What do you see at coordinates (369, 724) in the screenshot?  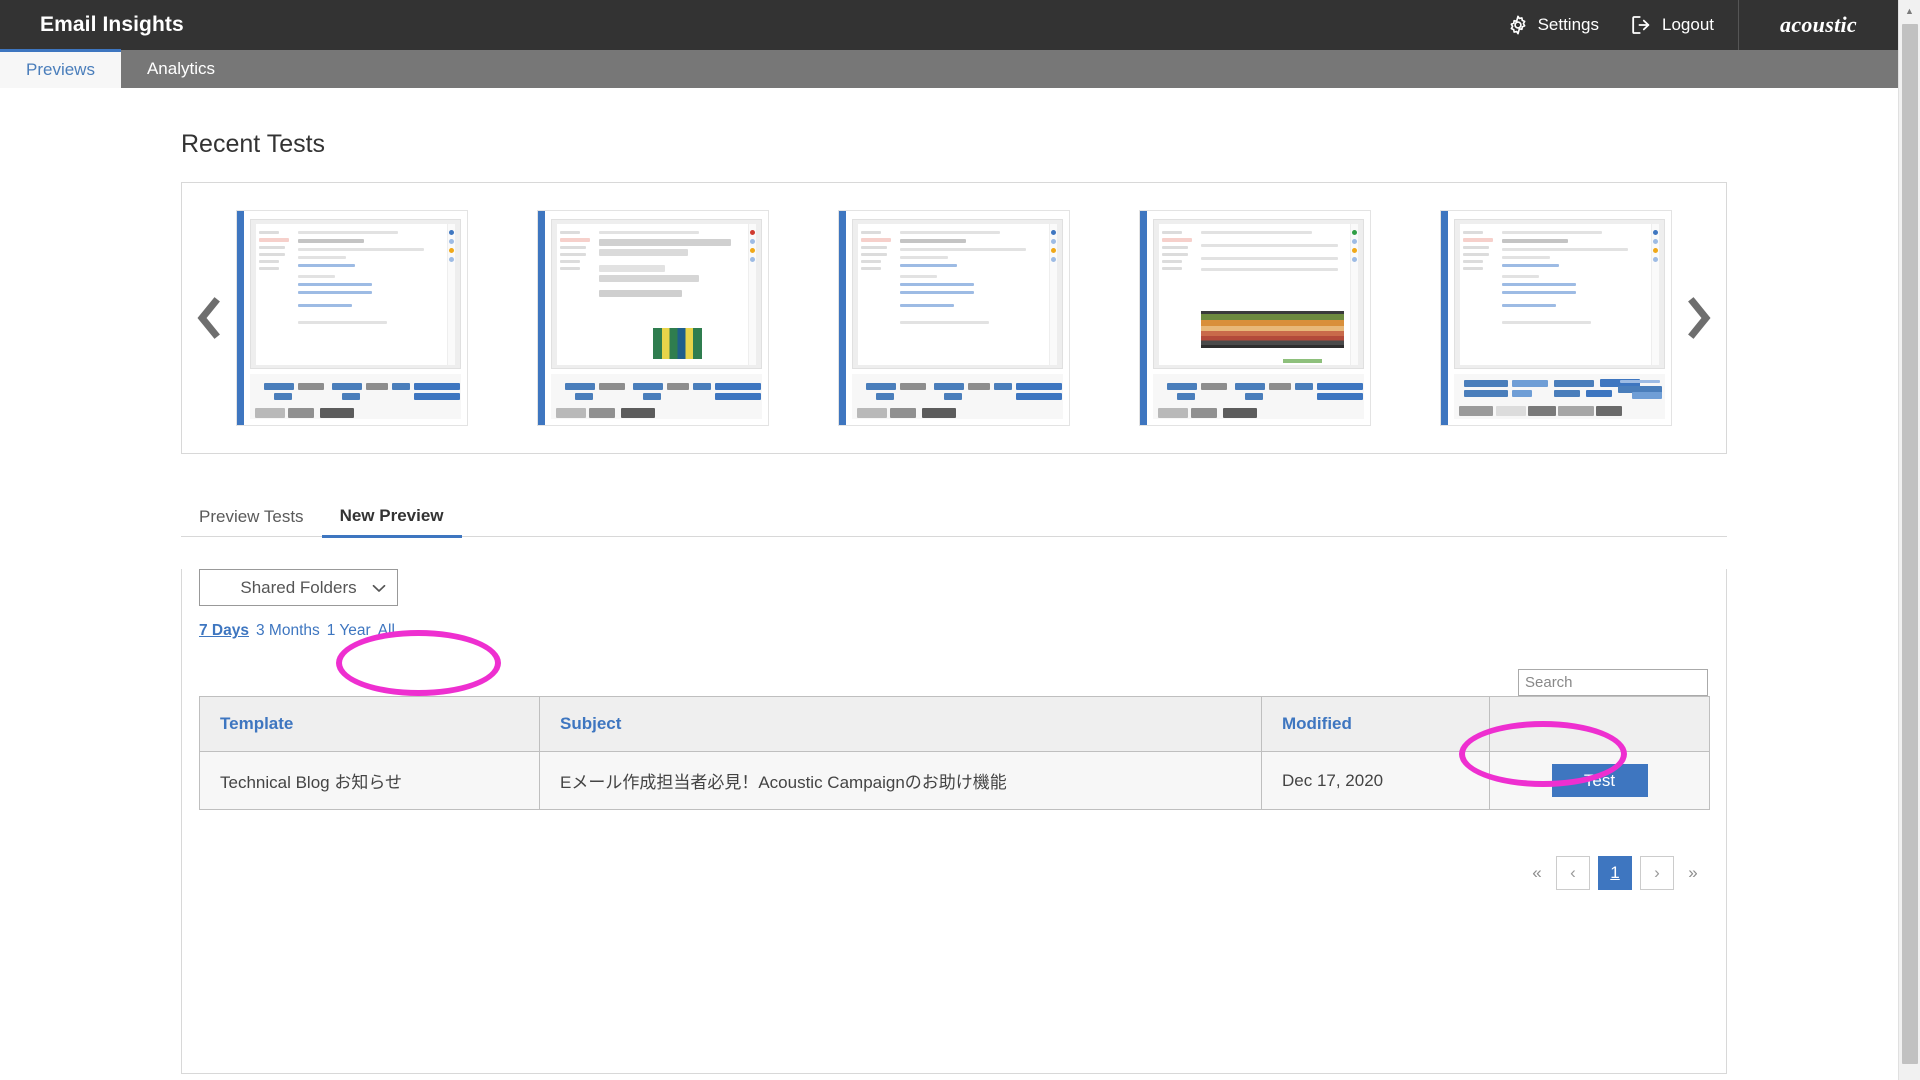 I see `column-header-template: Template` at bounding box center [369, 724].